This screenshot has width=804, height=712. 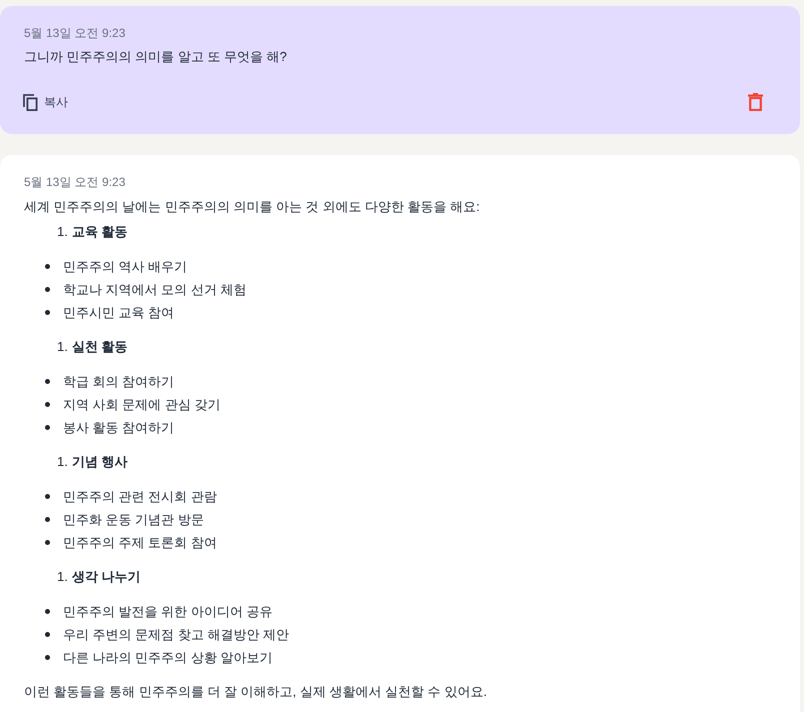 I want to click on bullet-item-text: 학교나 지역에서 모의 선거 체험, so click(x=154, y=290).